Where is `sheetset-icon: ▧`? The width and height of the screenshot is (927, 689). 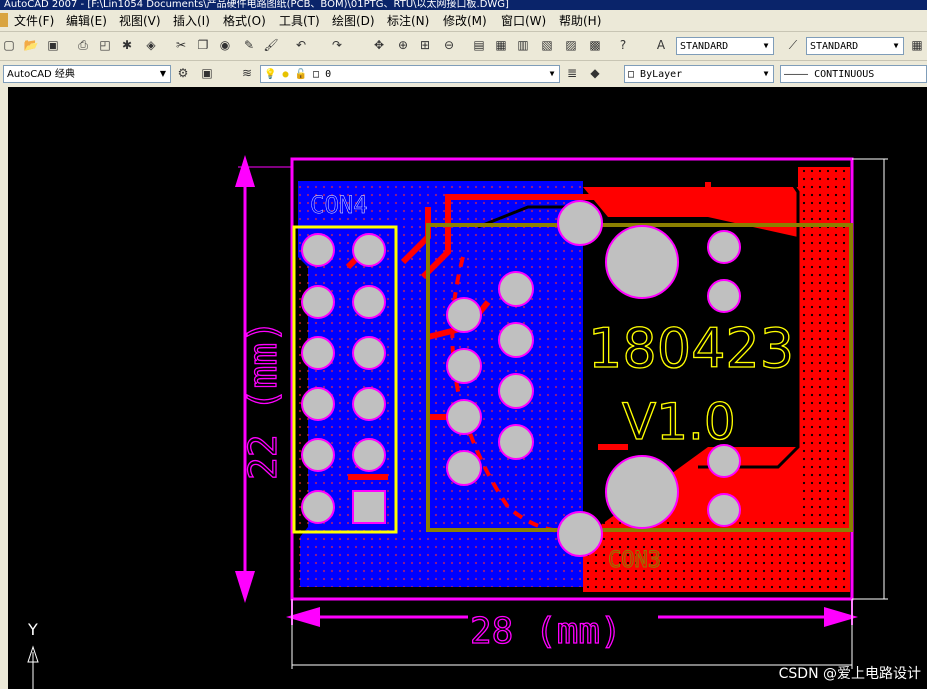
sheetset-icon: ▧ is located at coordinates (547, 45).